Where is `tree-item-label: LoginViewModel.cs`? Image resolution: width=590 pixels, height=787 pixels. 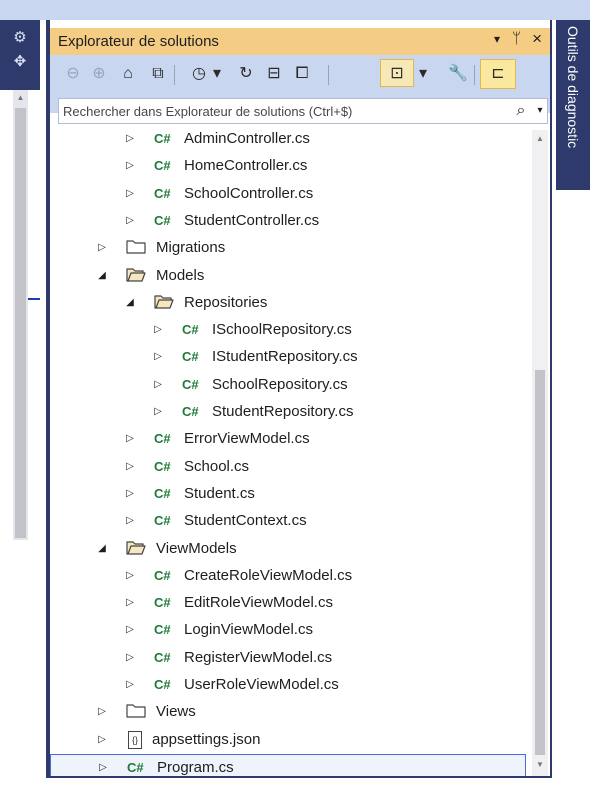 tree-item-label: LoginViewModel.cs is located at coordinates (248, 630).